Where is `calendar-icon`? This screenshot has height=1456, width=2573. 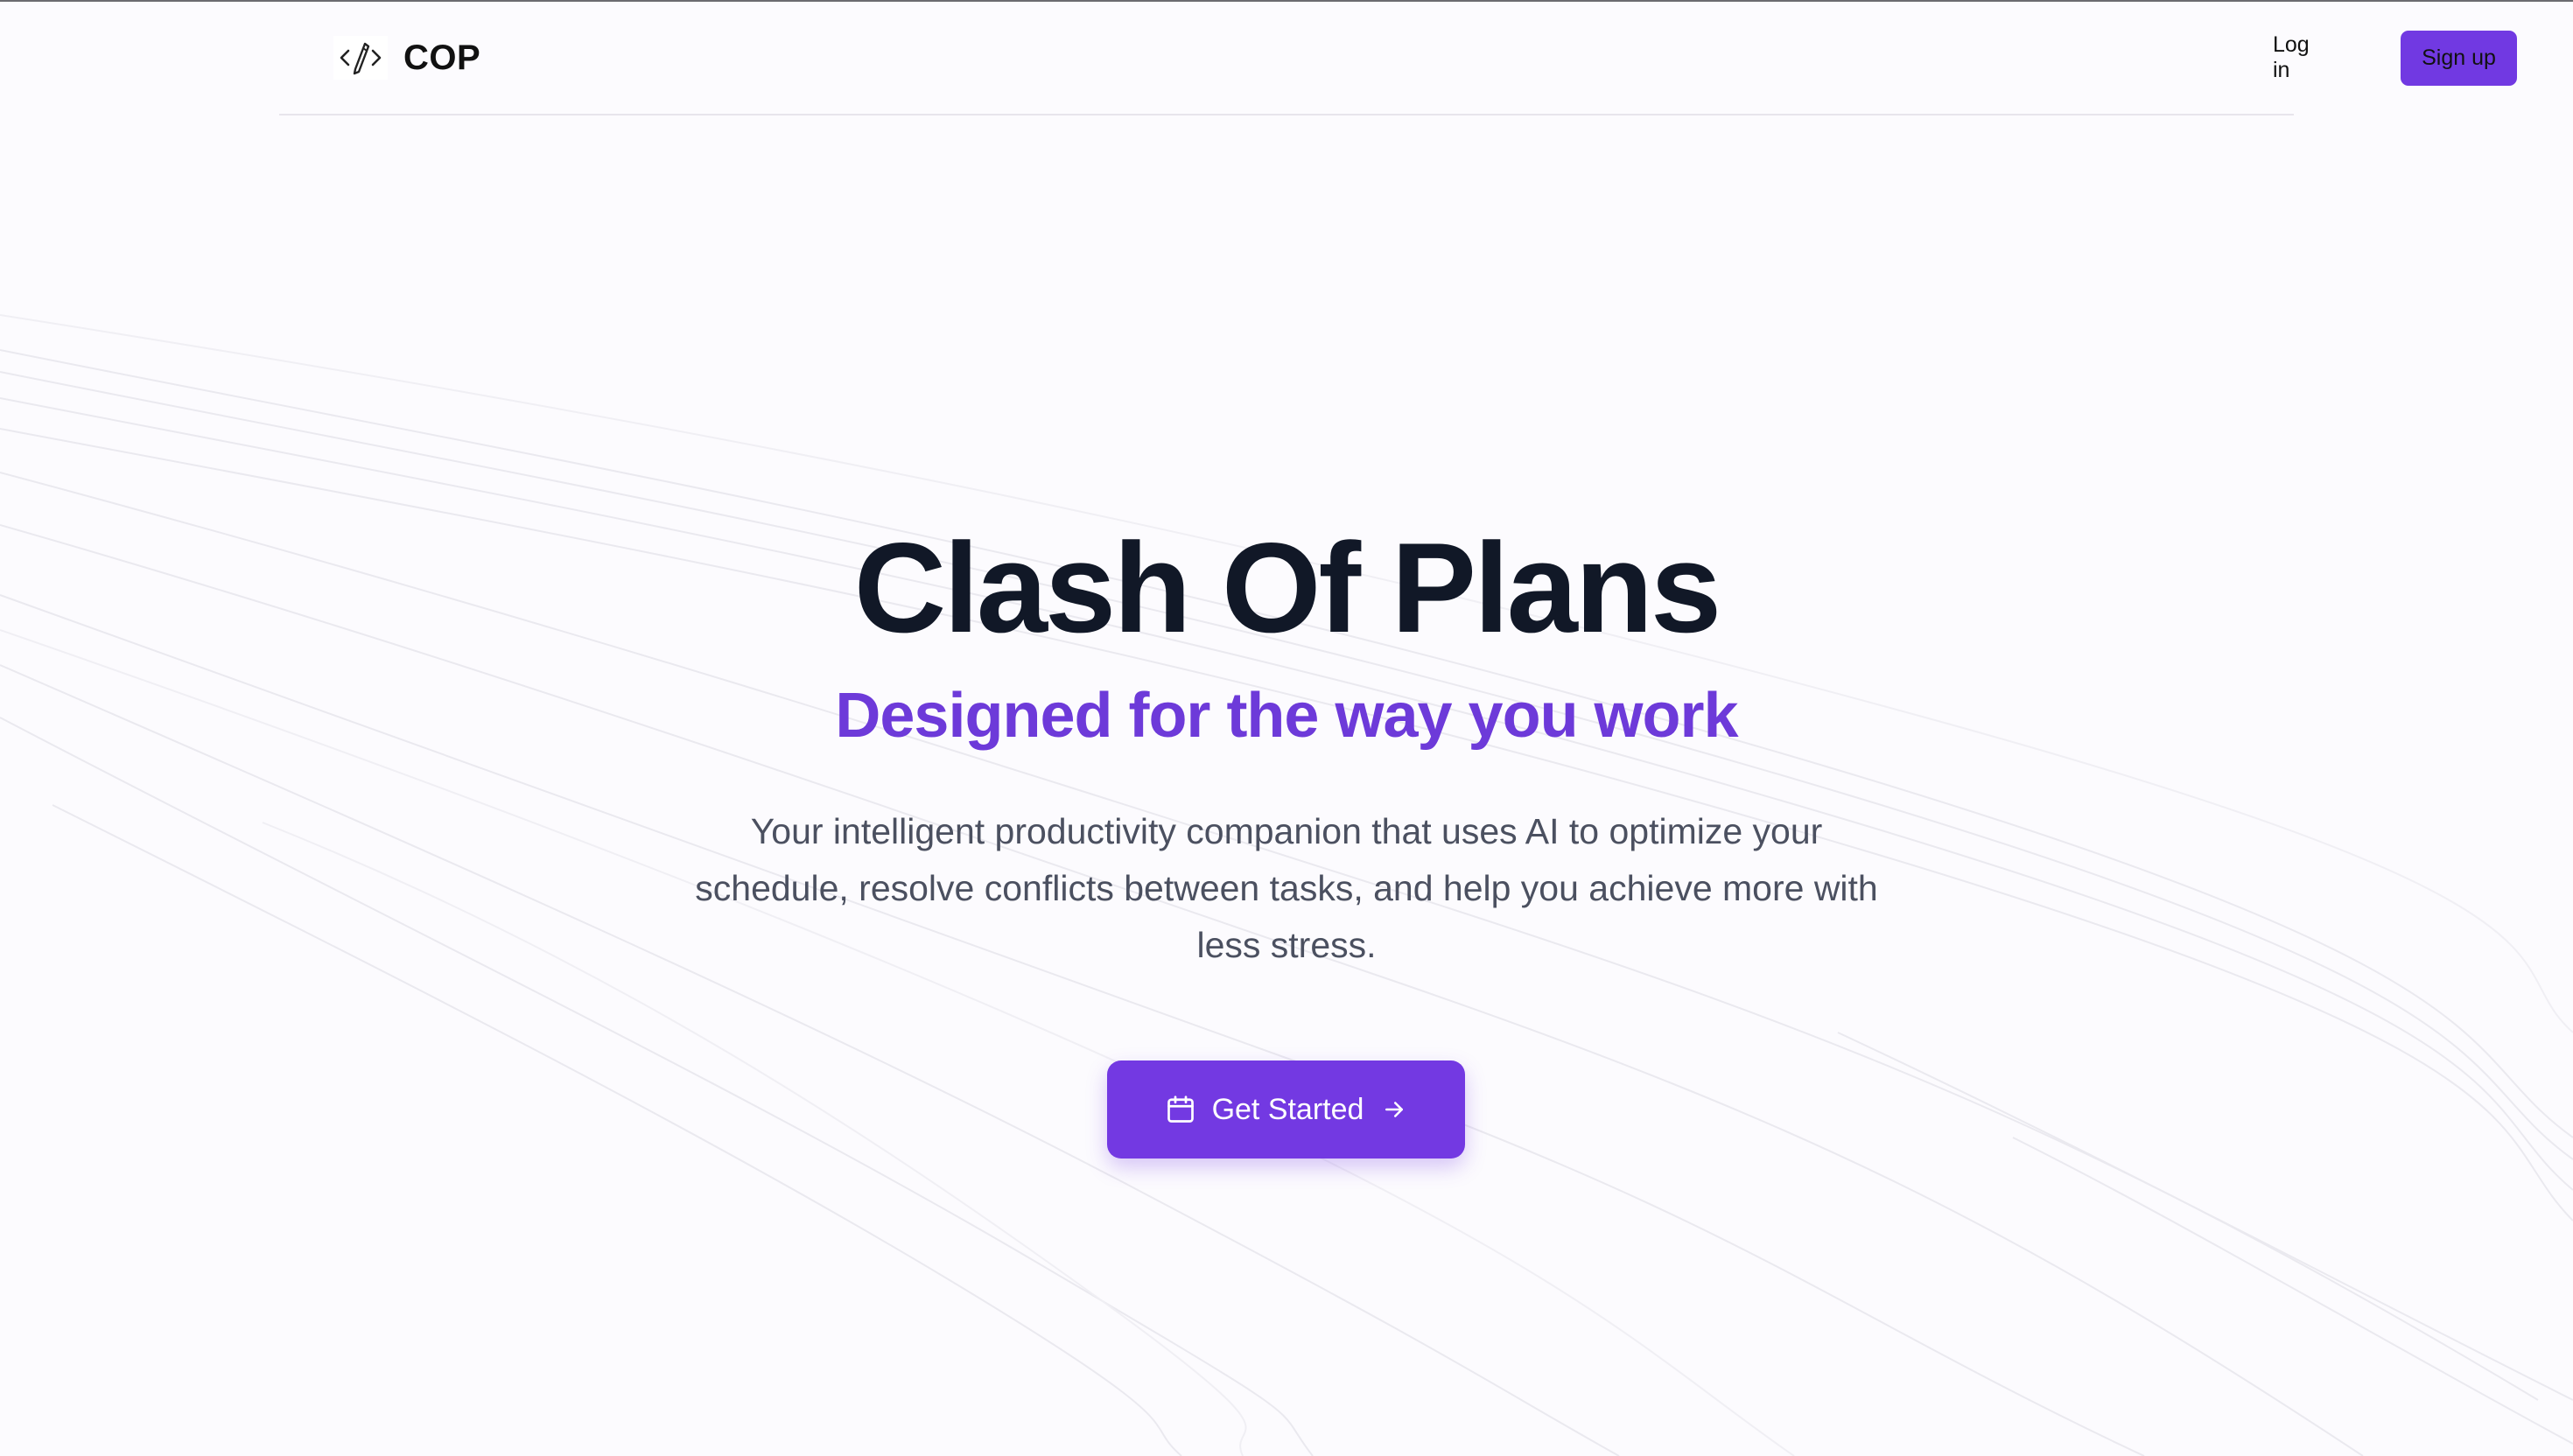 calendar-icon is located at coordinates (1180, 1109).